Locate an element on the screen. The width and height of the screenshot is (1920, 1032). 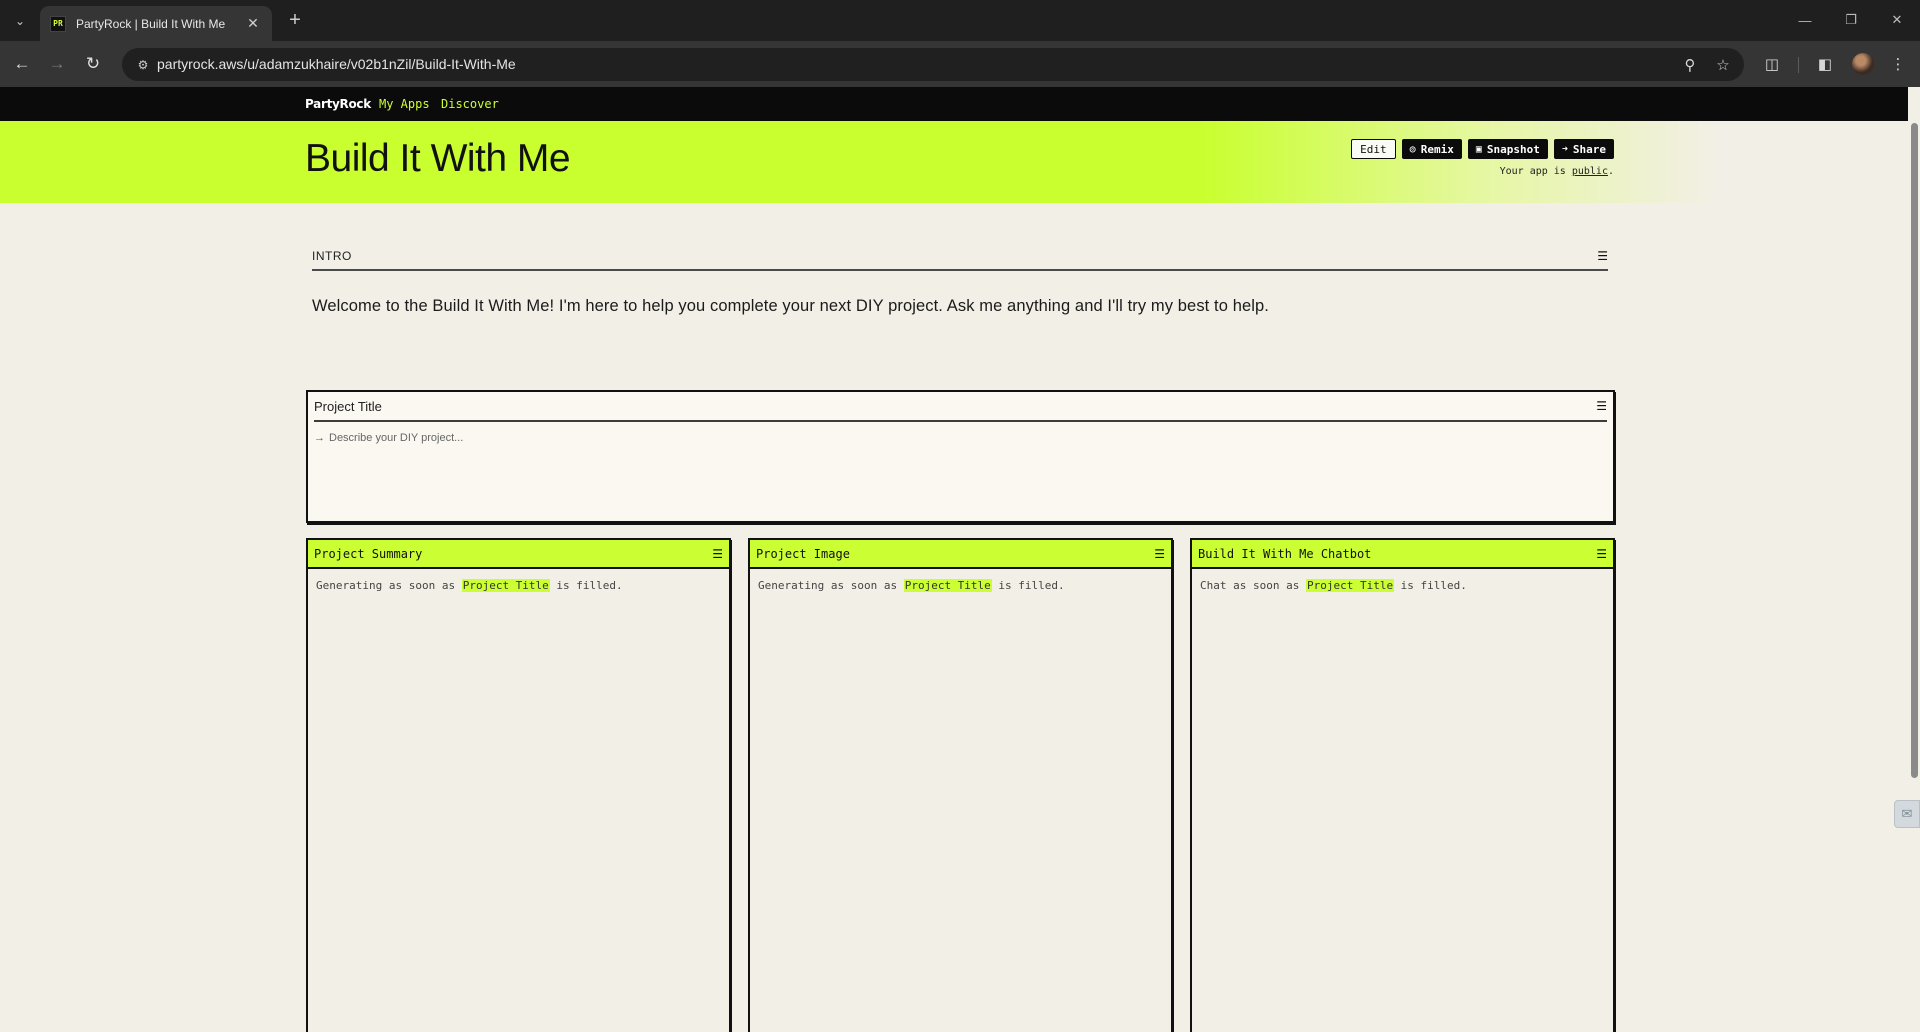
remix-button: ◎ Remix is located at coordinates (1431, 149).